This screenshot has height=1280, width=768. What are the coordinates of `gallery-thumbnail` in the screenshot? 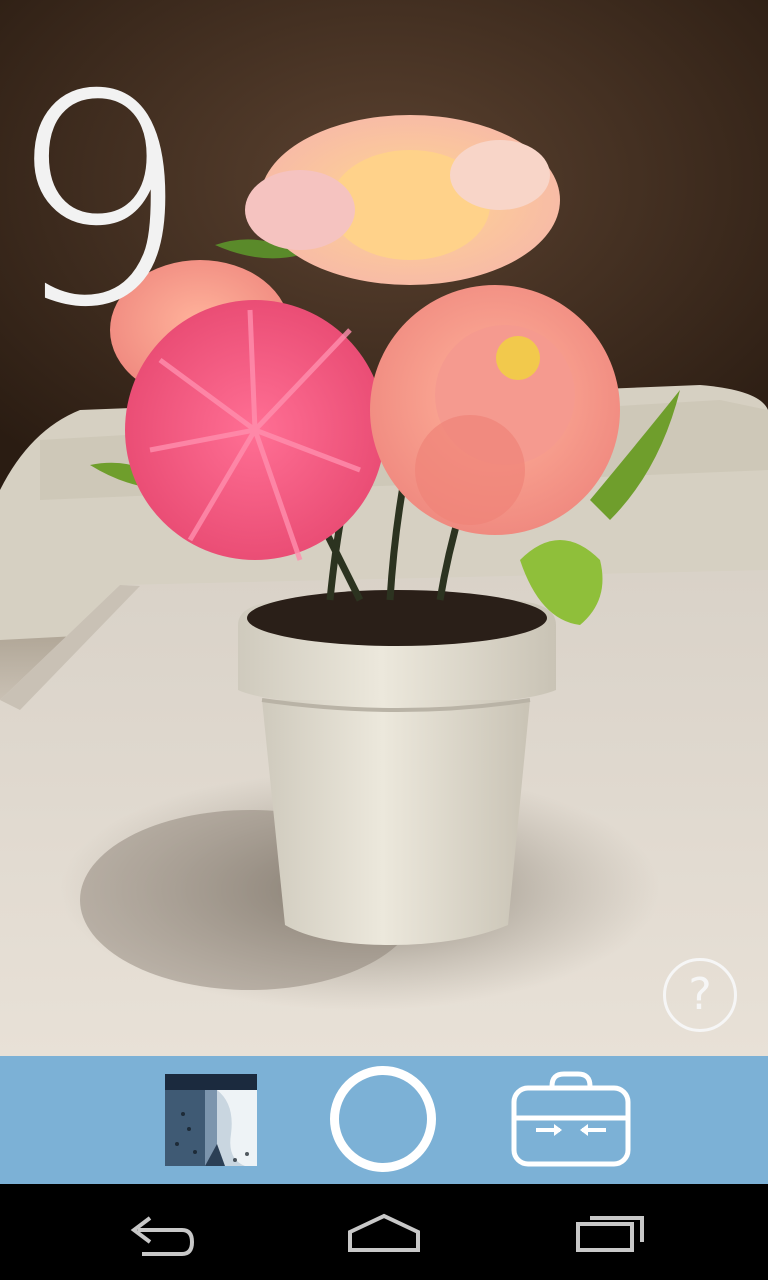 It's located at (211, 1120).